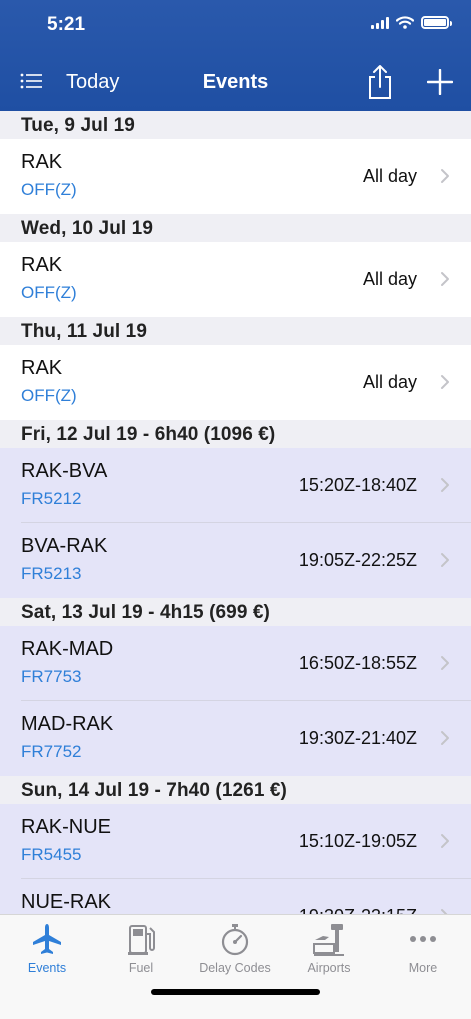 This screenshot has height=1019, width=471. I want to click on nav-bar: Today Events, so click(235, 83).